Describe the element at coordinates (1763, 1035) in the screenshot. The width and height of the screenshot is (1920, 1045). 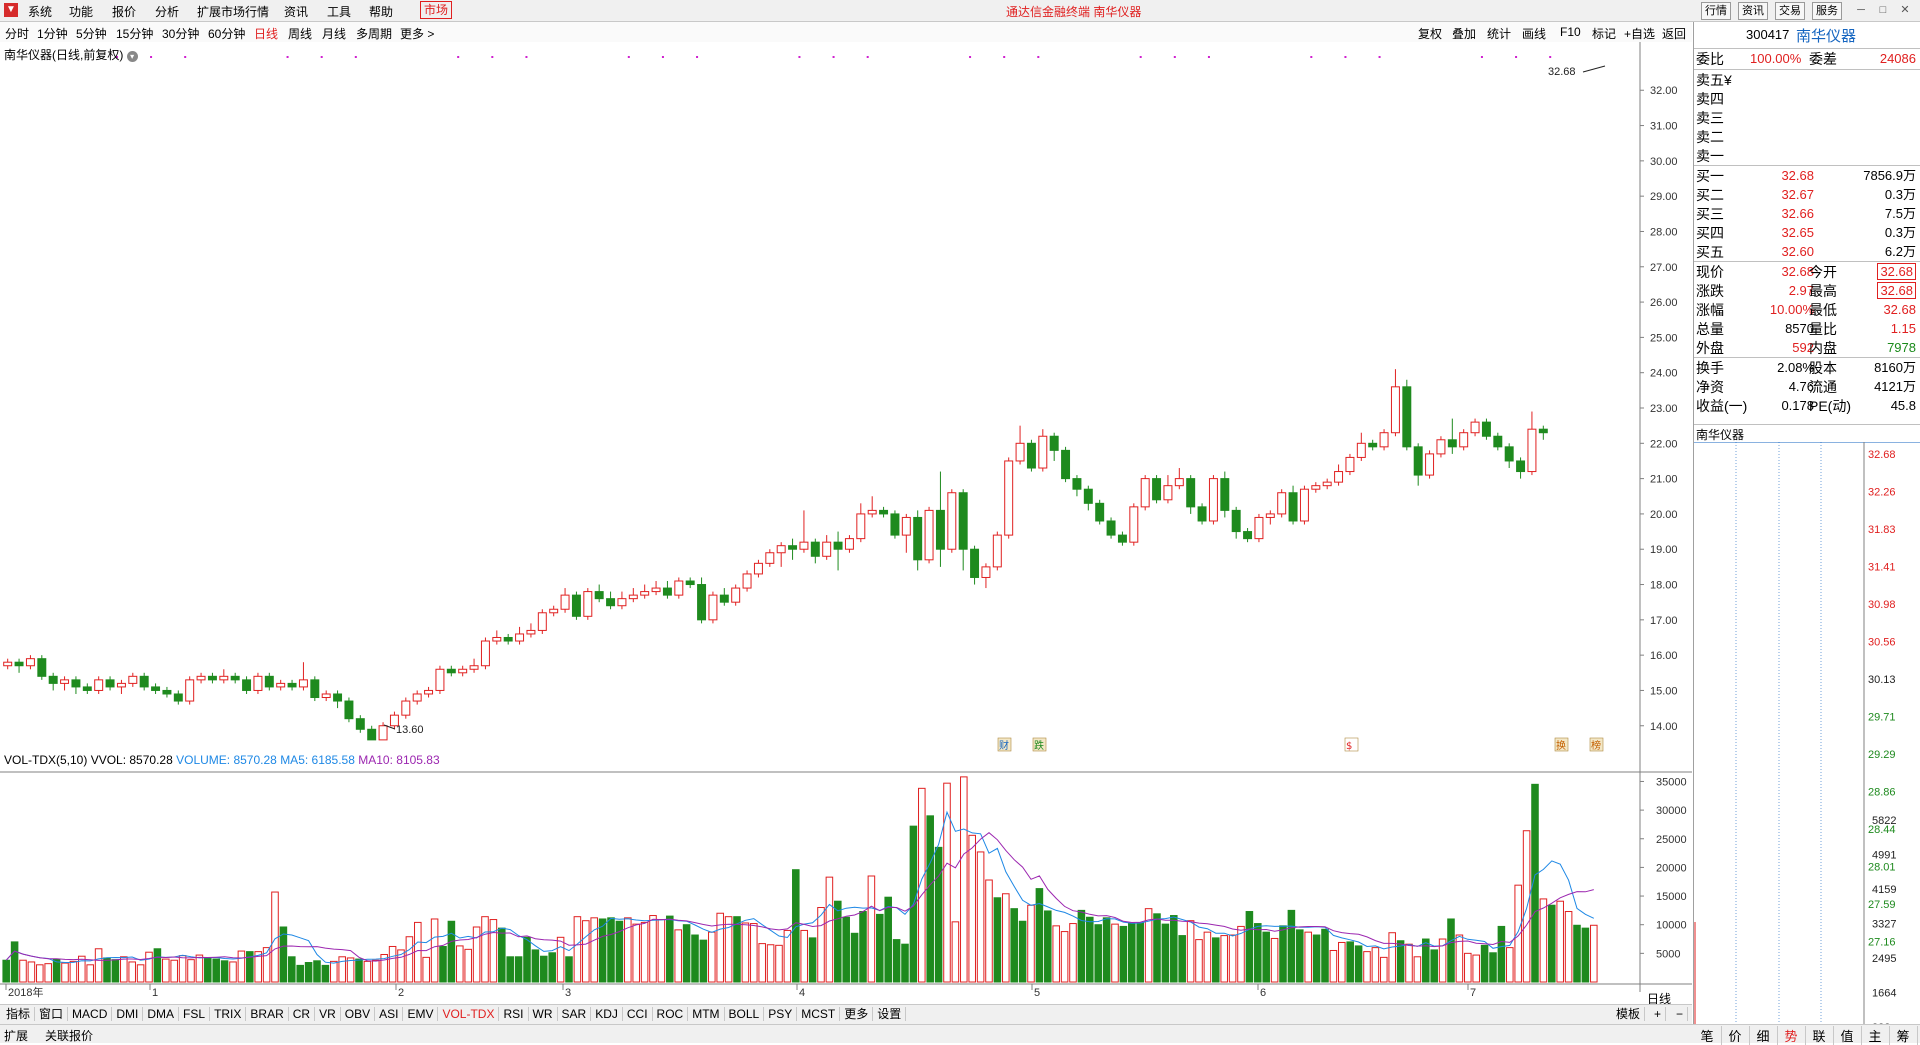
I see `right-bottom-tab: 细` at that location.